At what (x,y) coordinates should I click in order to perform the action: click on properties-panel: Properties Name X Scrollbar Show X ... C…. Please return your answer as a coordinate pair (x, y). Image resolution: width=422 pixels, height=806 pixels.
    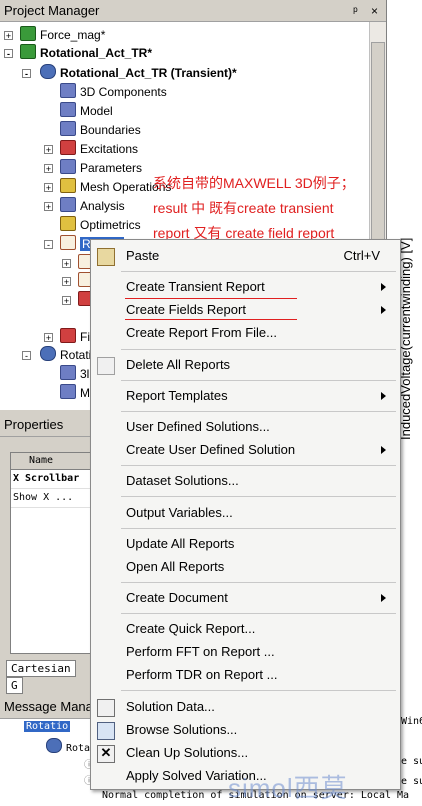
    Looking at the image, I should click on (46, 554).